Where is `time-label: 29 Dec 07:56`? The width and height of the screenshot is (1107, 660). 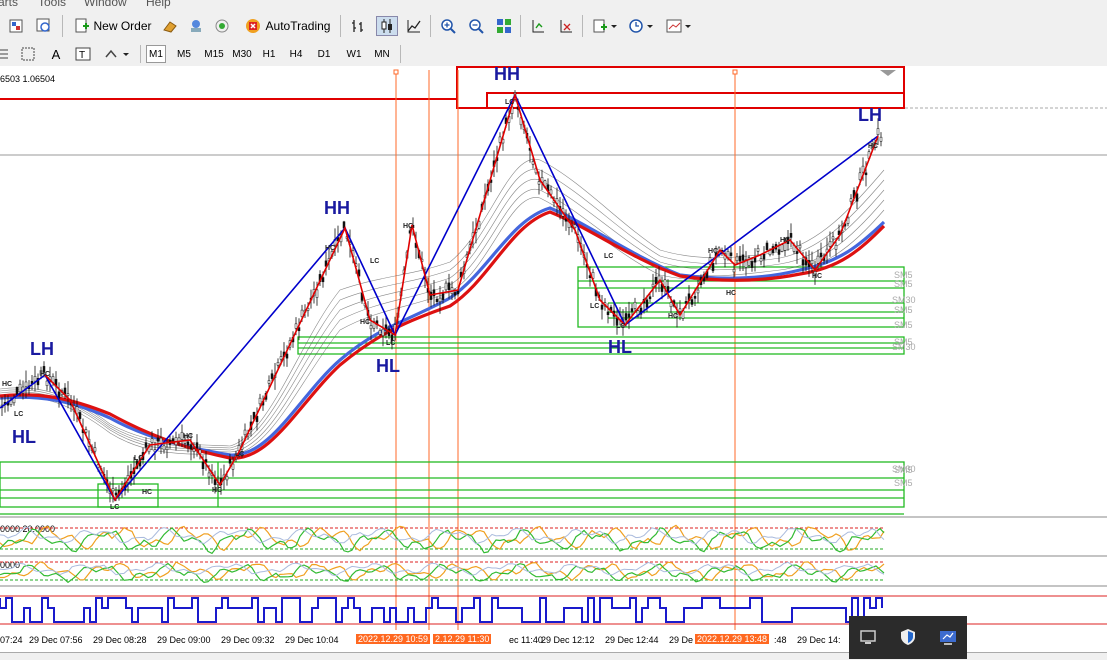
time-label: 29 Dec 07:56 is located at coordinates (56, 640).